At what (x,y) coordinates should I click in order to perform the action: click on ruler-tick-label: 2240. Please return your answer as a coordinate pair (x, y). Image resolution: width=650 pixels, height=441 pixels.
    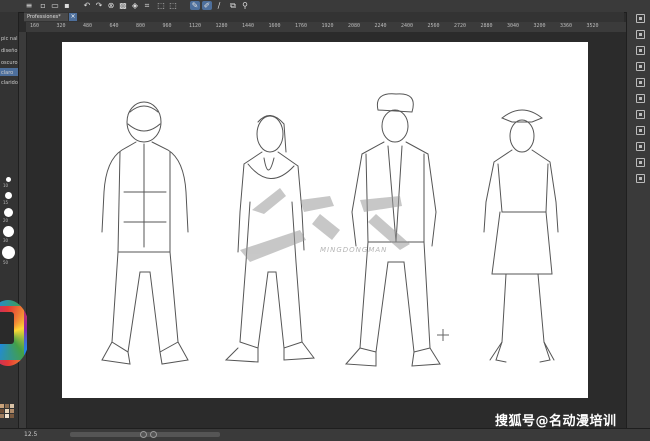
    Looking at the image, I should click on (380, 26).